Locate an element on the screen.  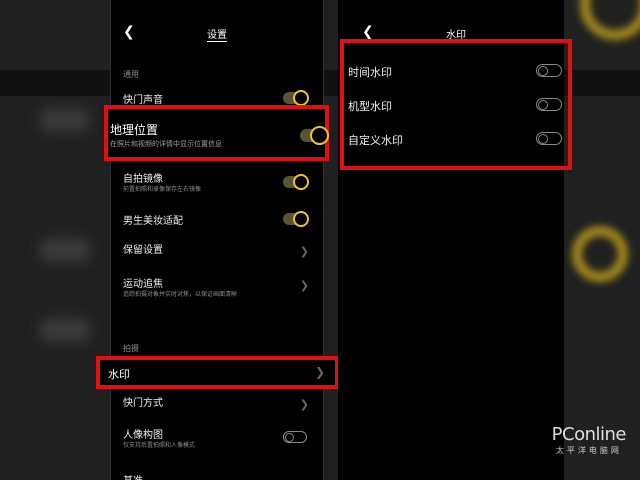
setting-label: 自拍镜像 is located at coordinates (143, 179).